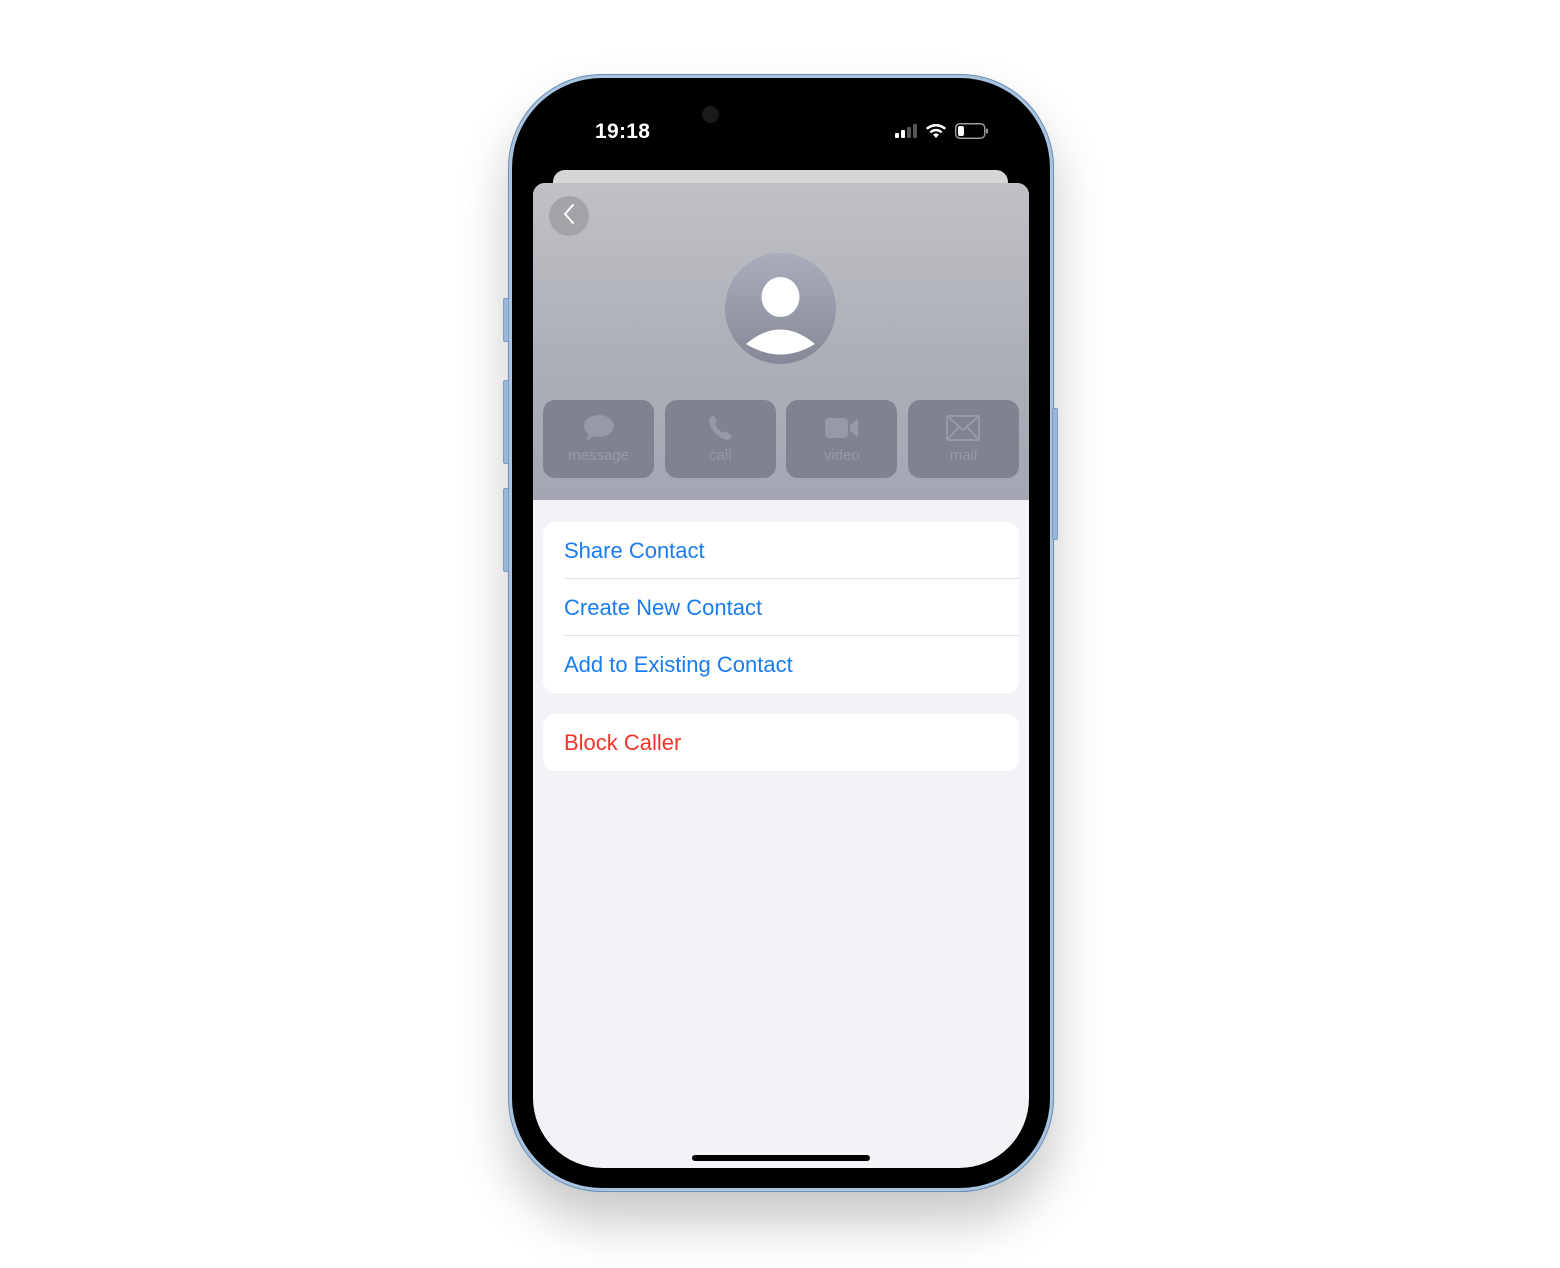 The width and height of the screenshot is (1560, 1268). What do you see at coordinates (781, 439) in the screenshot?
I see `quick-actions: message call video mail` at bounding box center [781, 439].